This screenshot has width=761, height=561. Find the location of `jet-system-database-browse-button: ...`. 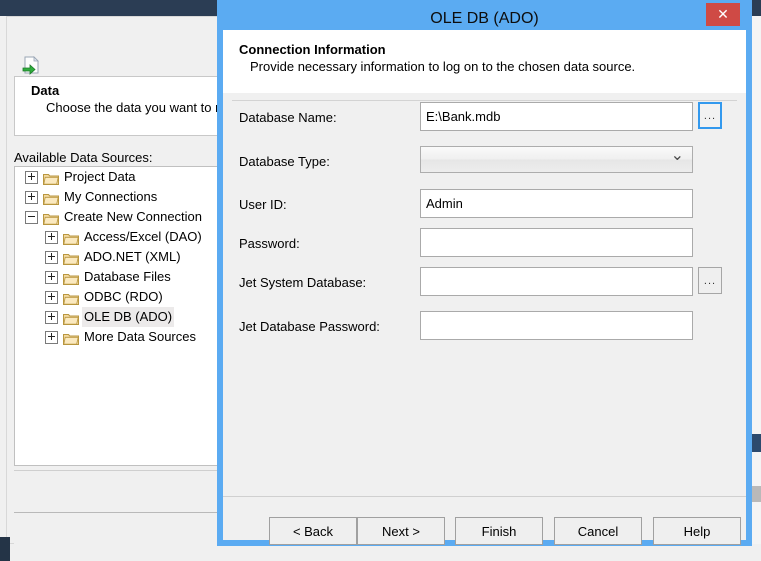

jet-system-database-browse-button: ... is located at coordinates (710, 280).